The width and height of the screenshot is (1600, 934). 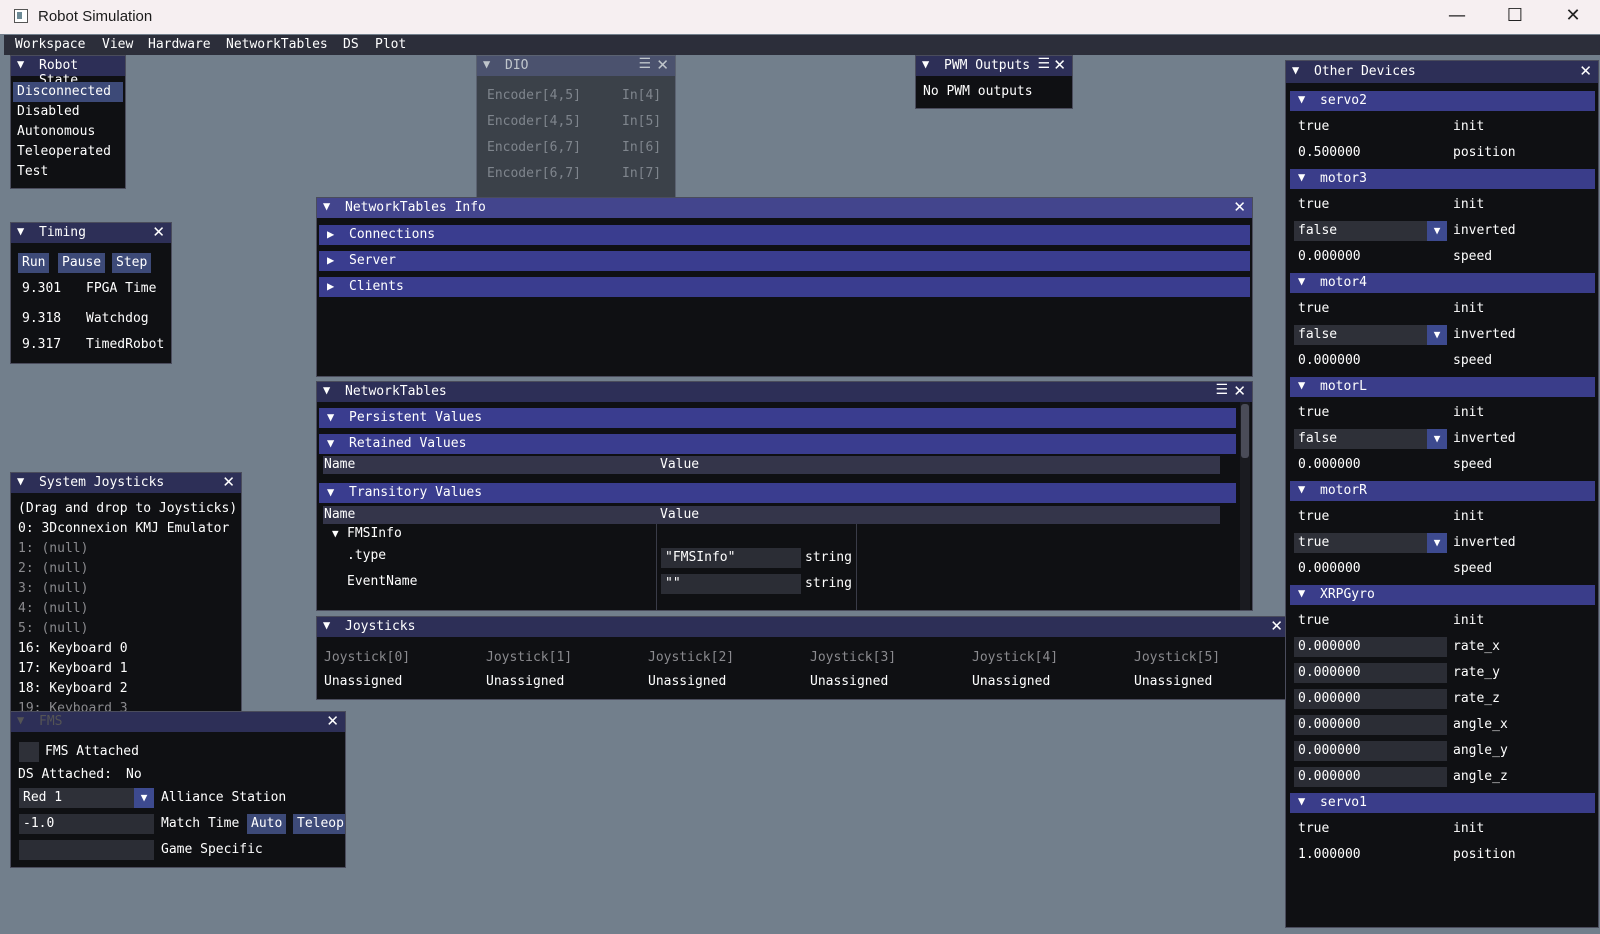 What do you see at coordinates (178, 722) in the screenshot?
I see `fms-titlebar: ▼ FMS ✕` at bounding box center [178, 722].